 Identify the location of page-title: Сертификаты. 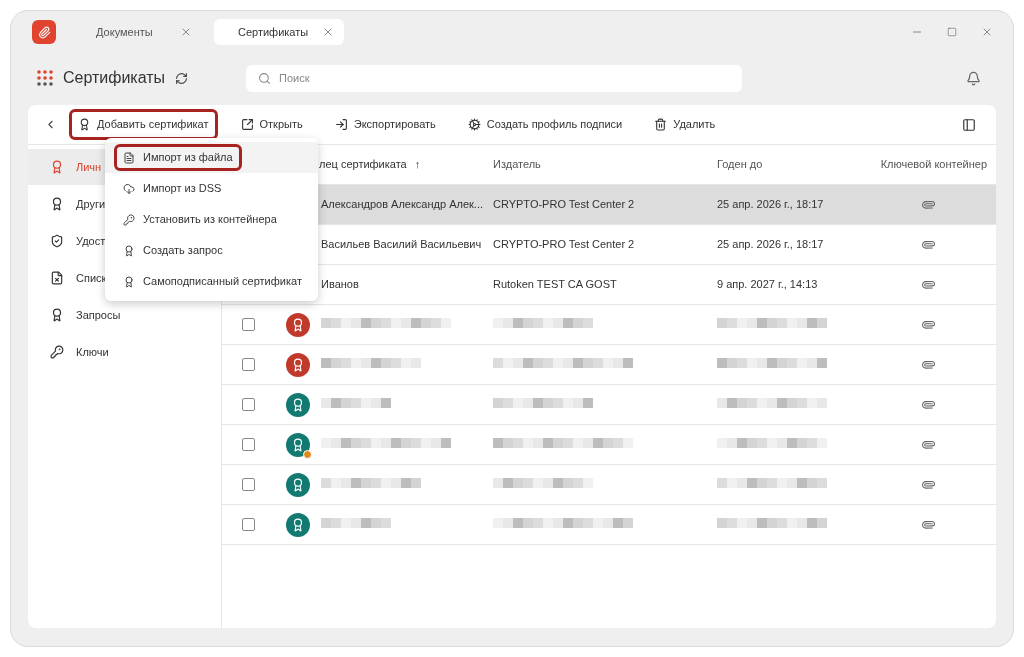
(114, 78).